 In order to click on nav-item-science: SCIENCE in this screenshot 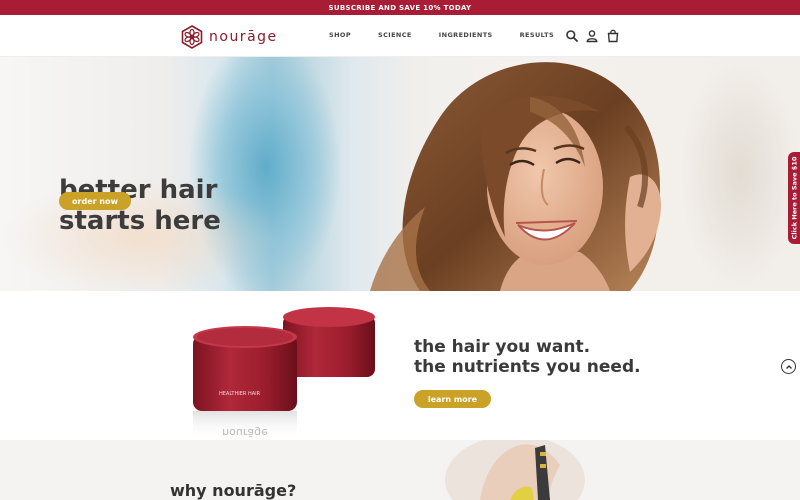, I will do `click(395, 35)`.